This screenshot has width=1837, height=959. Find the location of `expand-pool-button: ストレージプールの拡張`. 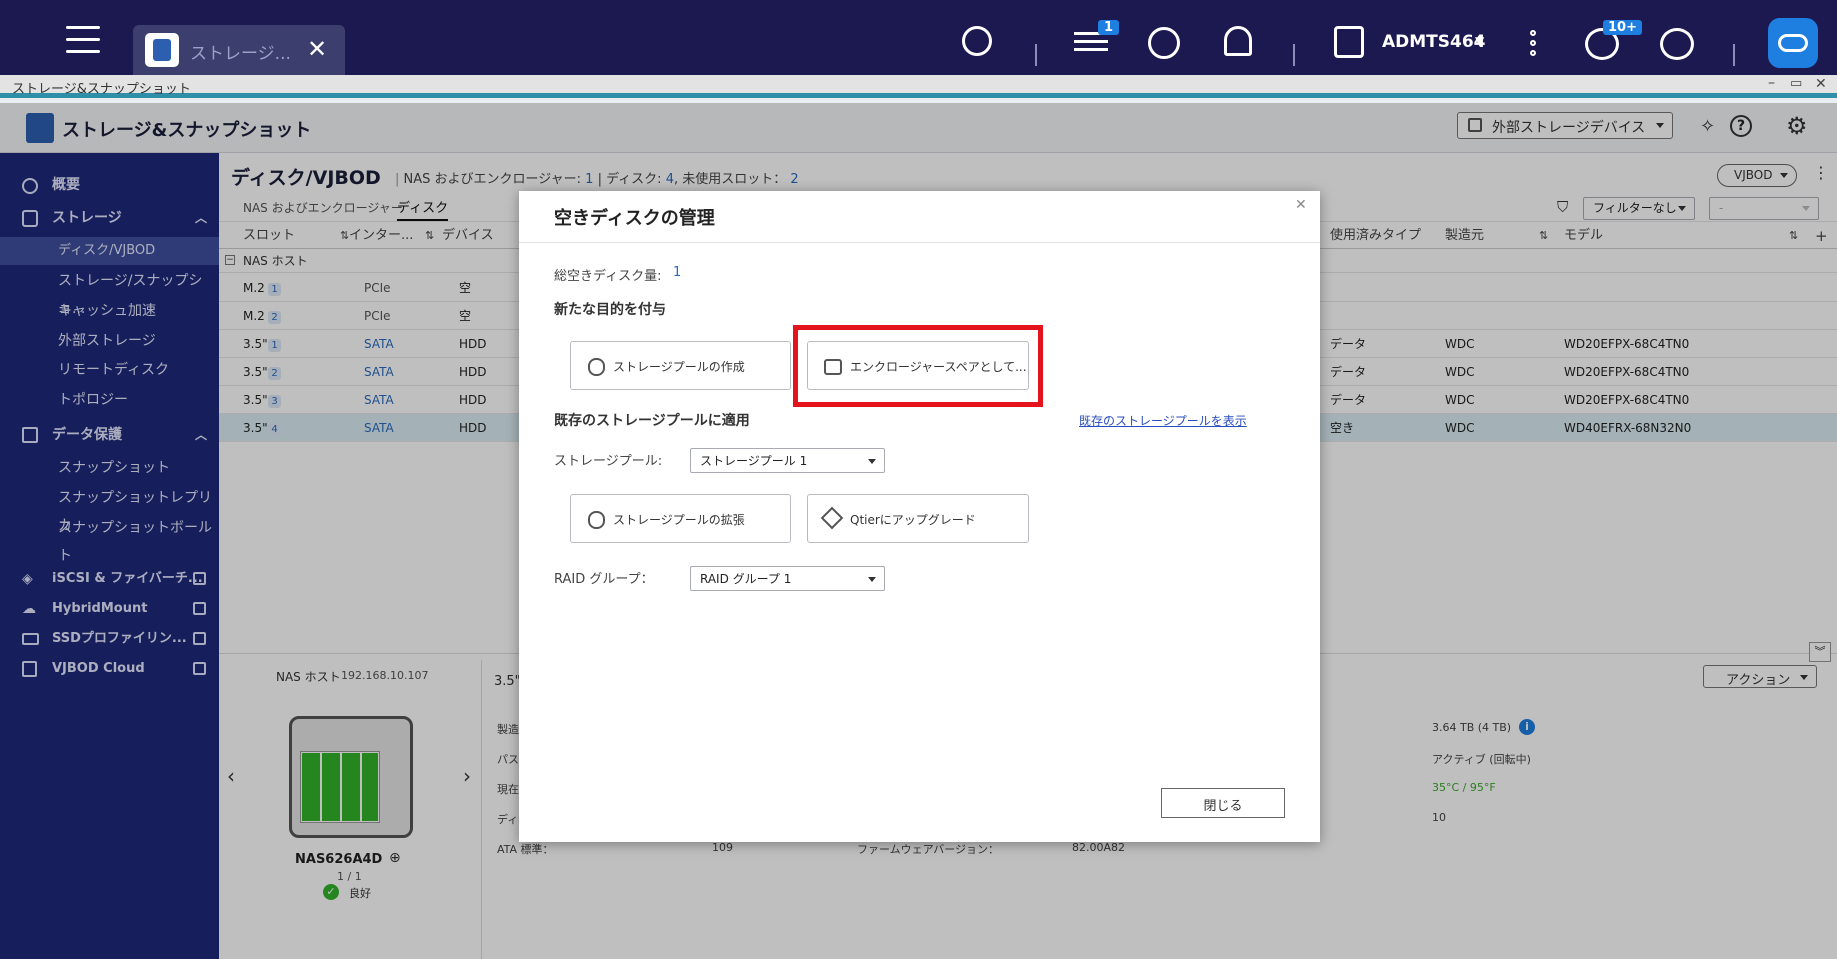

expand-pool-button: ストレージプールの拡張 is located at coordinates (680, 518).